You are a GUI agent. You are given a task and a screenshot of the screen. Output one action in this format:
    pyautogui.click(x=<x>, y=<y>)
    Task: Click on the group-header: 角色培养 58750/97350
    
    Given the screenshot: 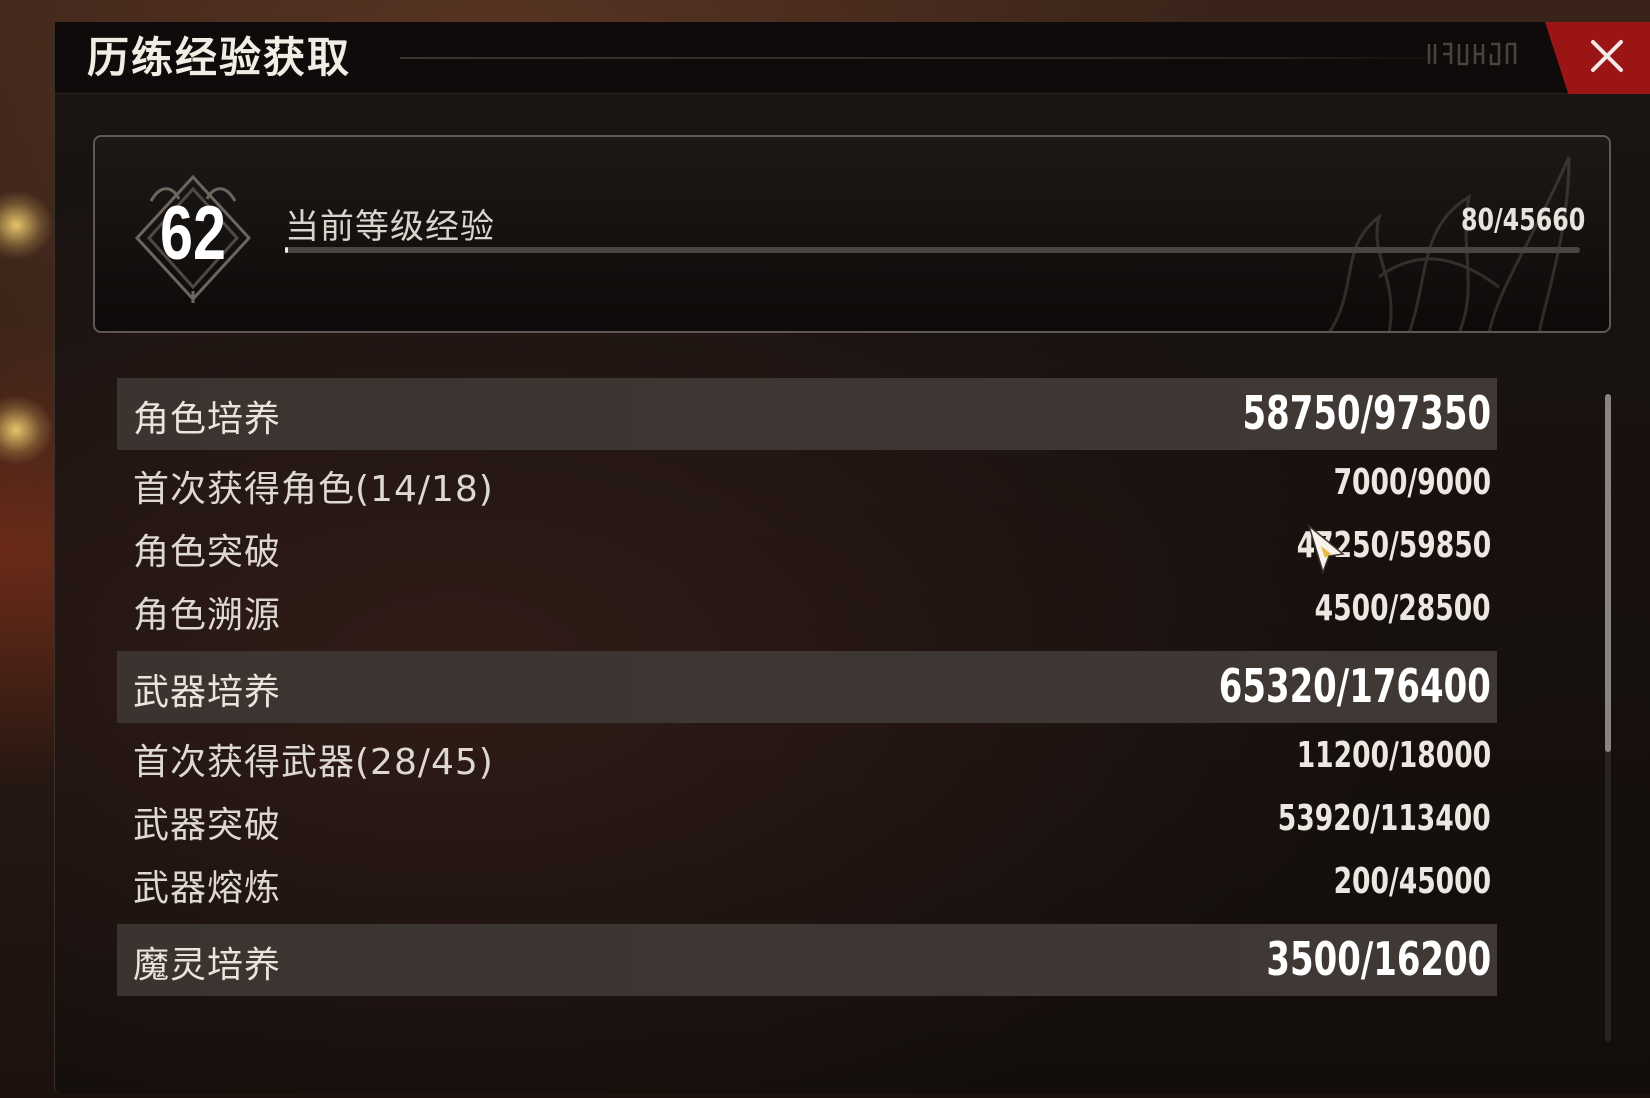 What is the action you would take?
    pyautogui.click(x=807, y=414)
    